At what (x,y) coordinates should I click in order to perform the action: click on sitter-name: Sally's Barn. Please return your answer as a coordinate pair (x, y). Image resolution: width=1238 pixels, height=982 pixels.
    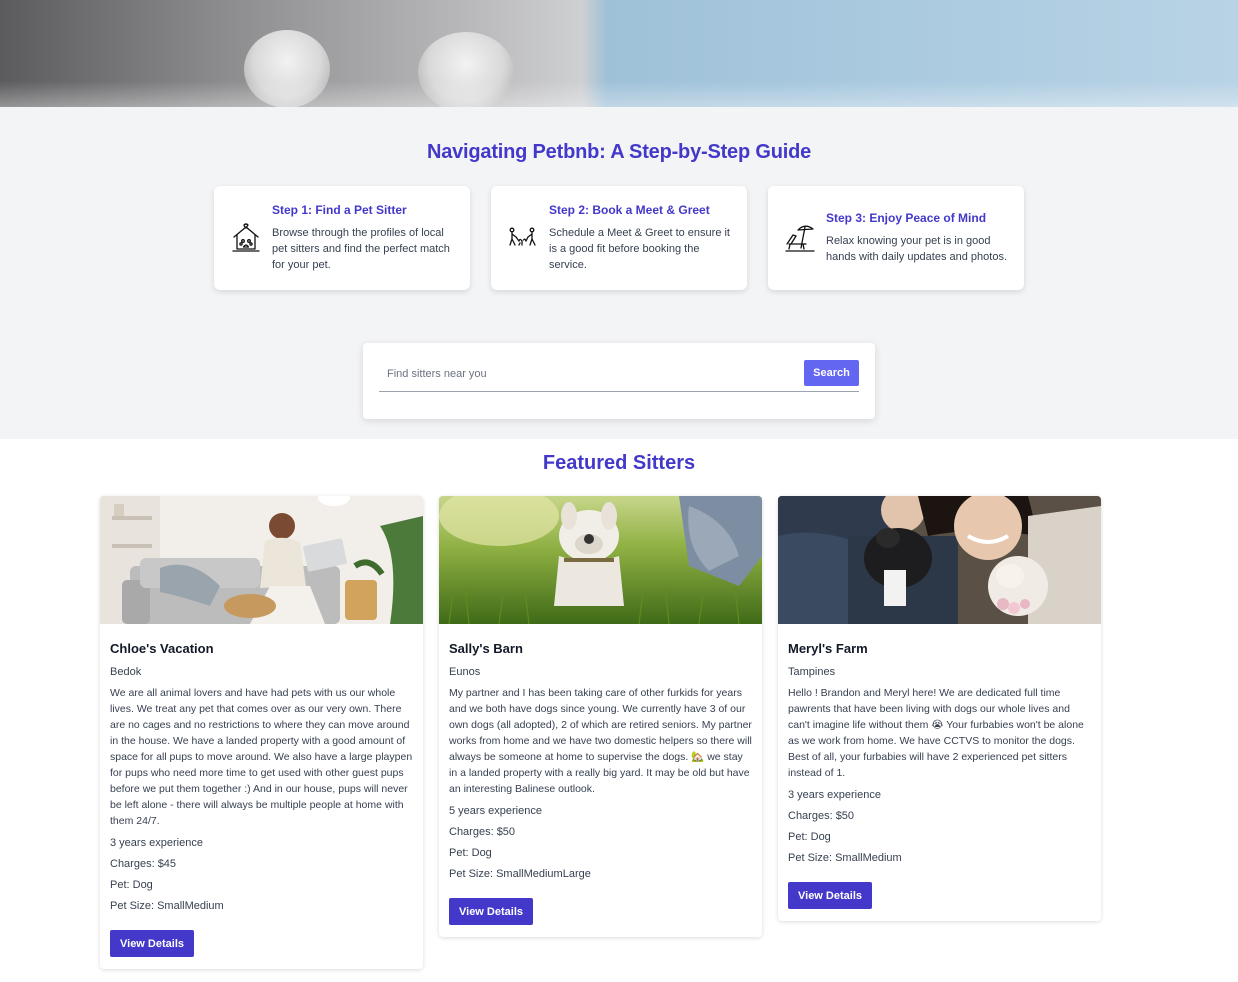
    Looking at the image, I should click on (486, 648).